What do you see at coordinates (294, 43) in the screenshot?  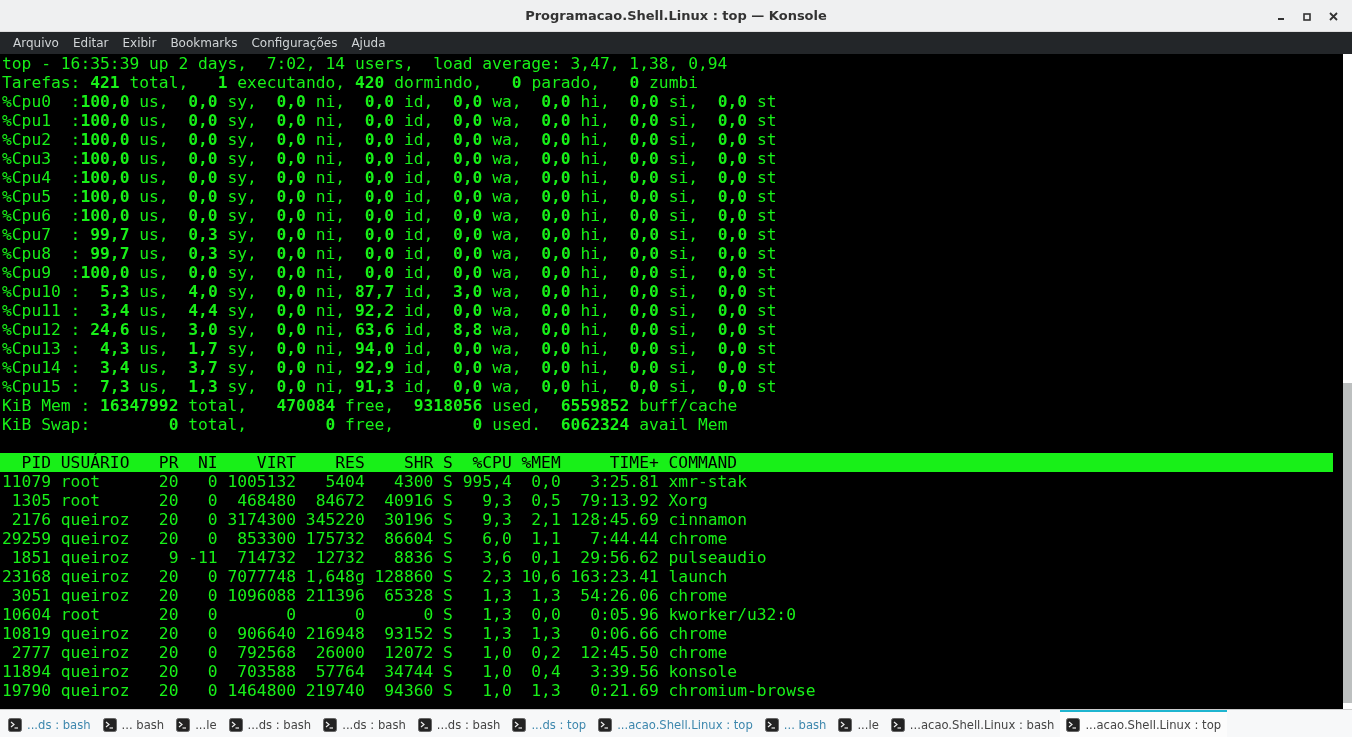 I see `menu-item: Configurações` at bounding box center [294, 43].